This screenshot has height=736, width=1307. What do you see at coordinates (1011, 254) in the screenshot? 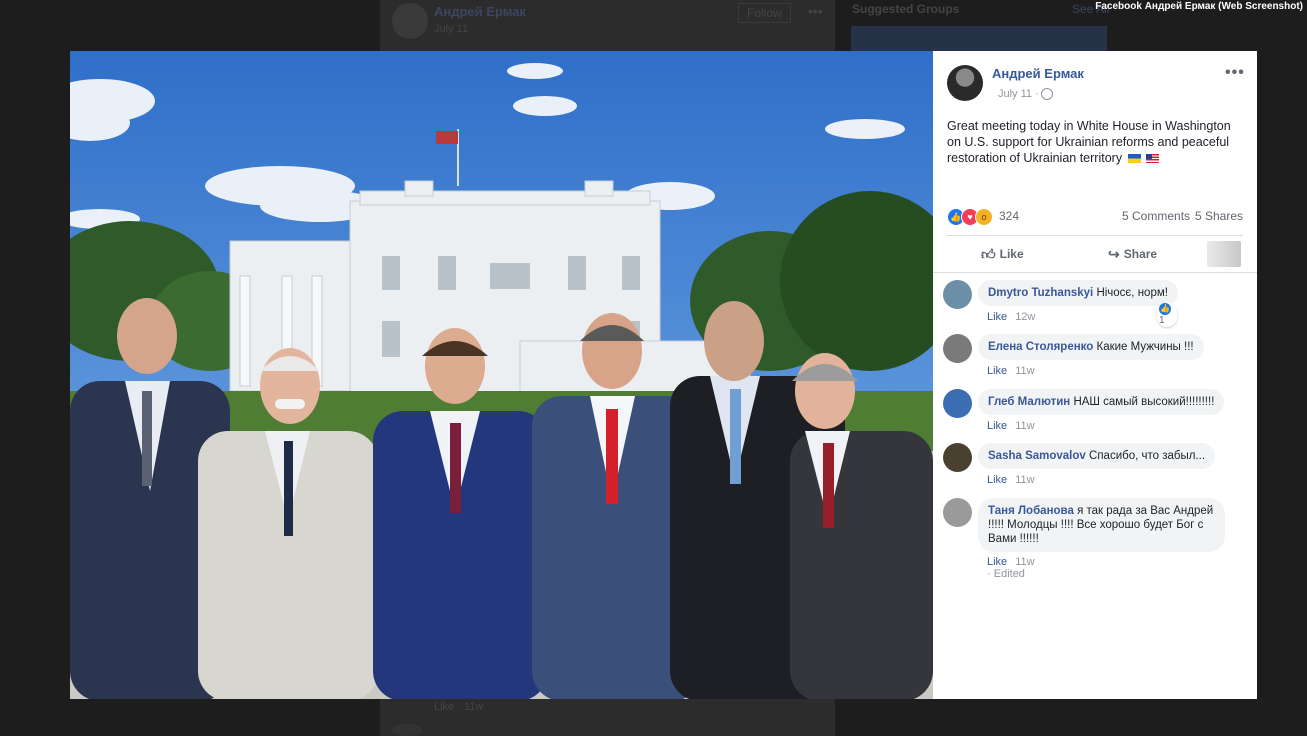
I see `like-button-label: Like` at bounding box center [1011, 254].